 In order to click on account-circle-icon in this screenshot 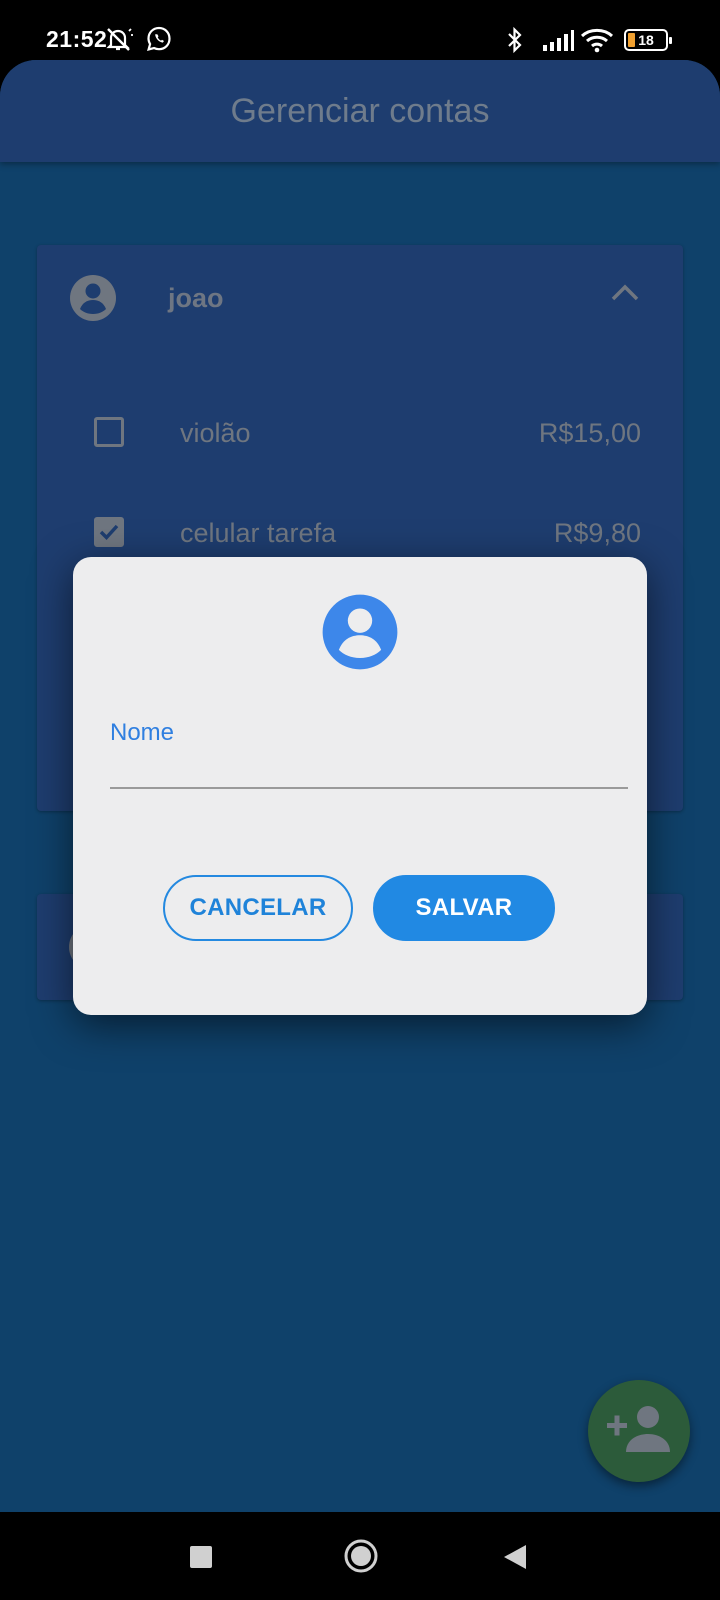, I will do `click(360, 634)`.